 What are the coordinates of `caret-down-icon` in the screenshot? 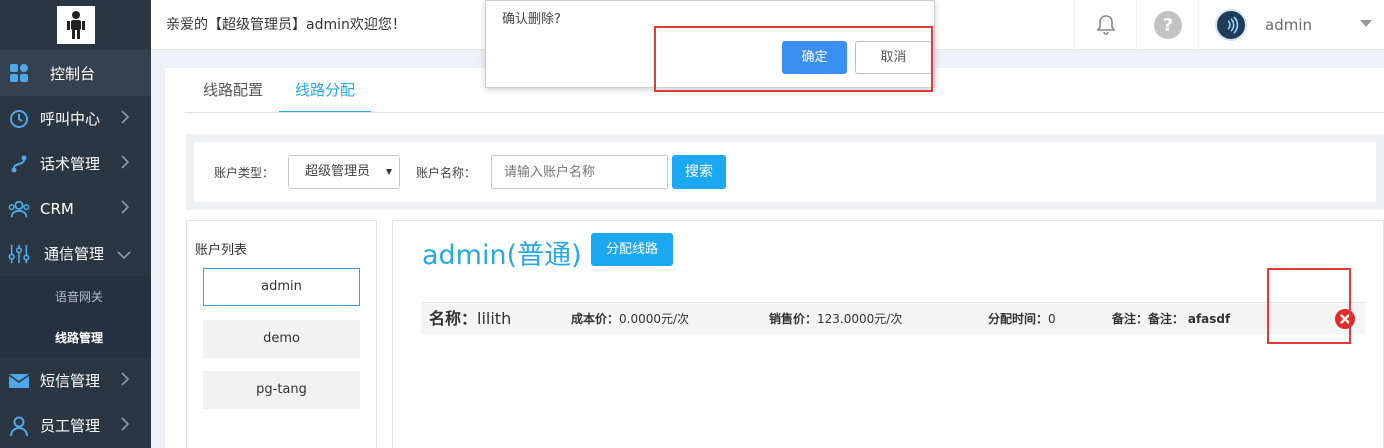 It's located at (1366, 23).